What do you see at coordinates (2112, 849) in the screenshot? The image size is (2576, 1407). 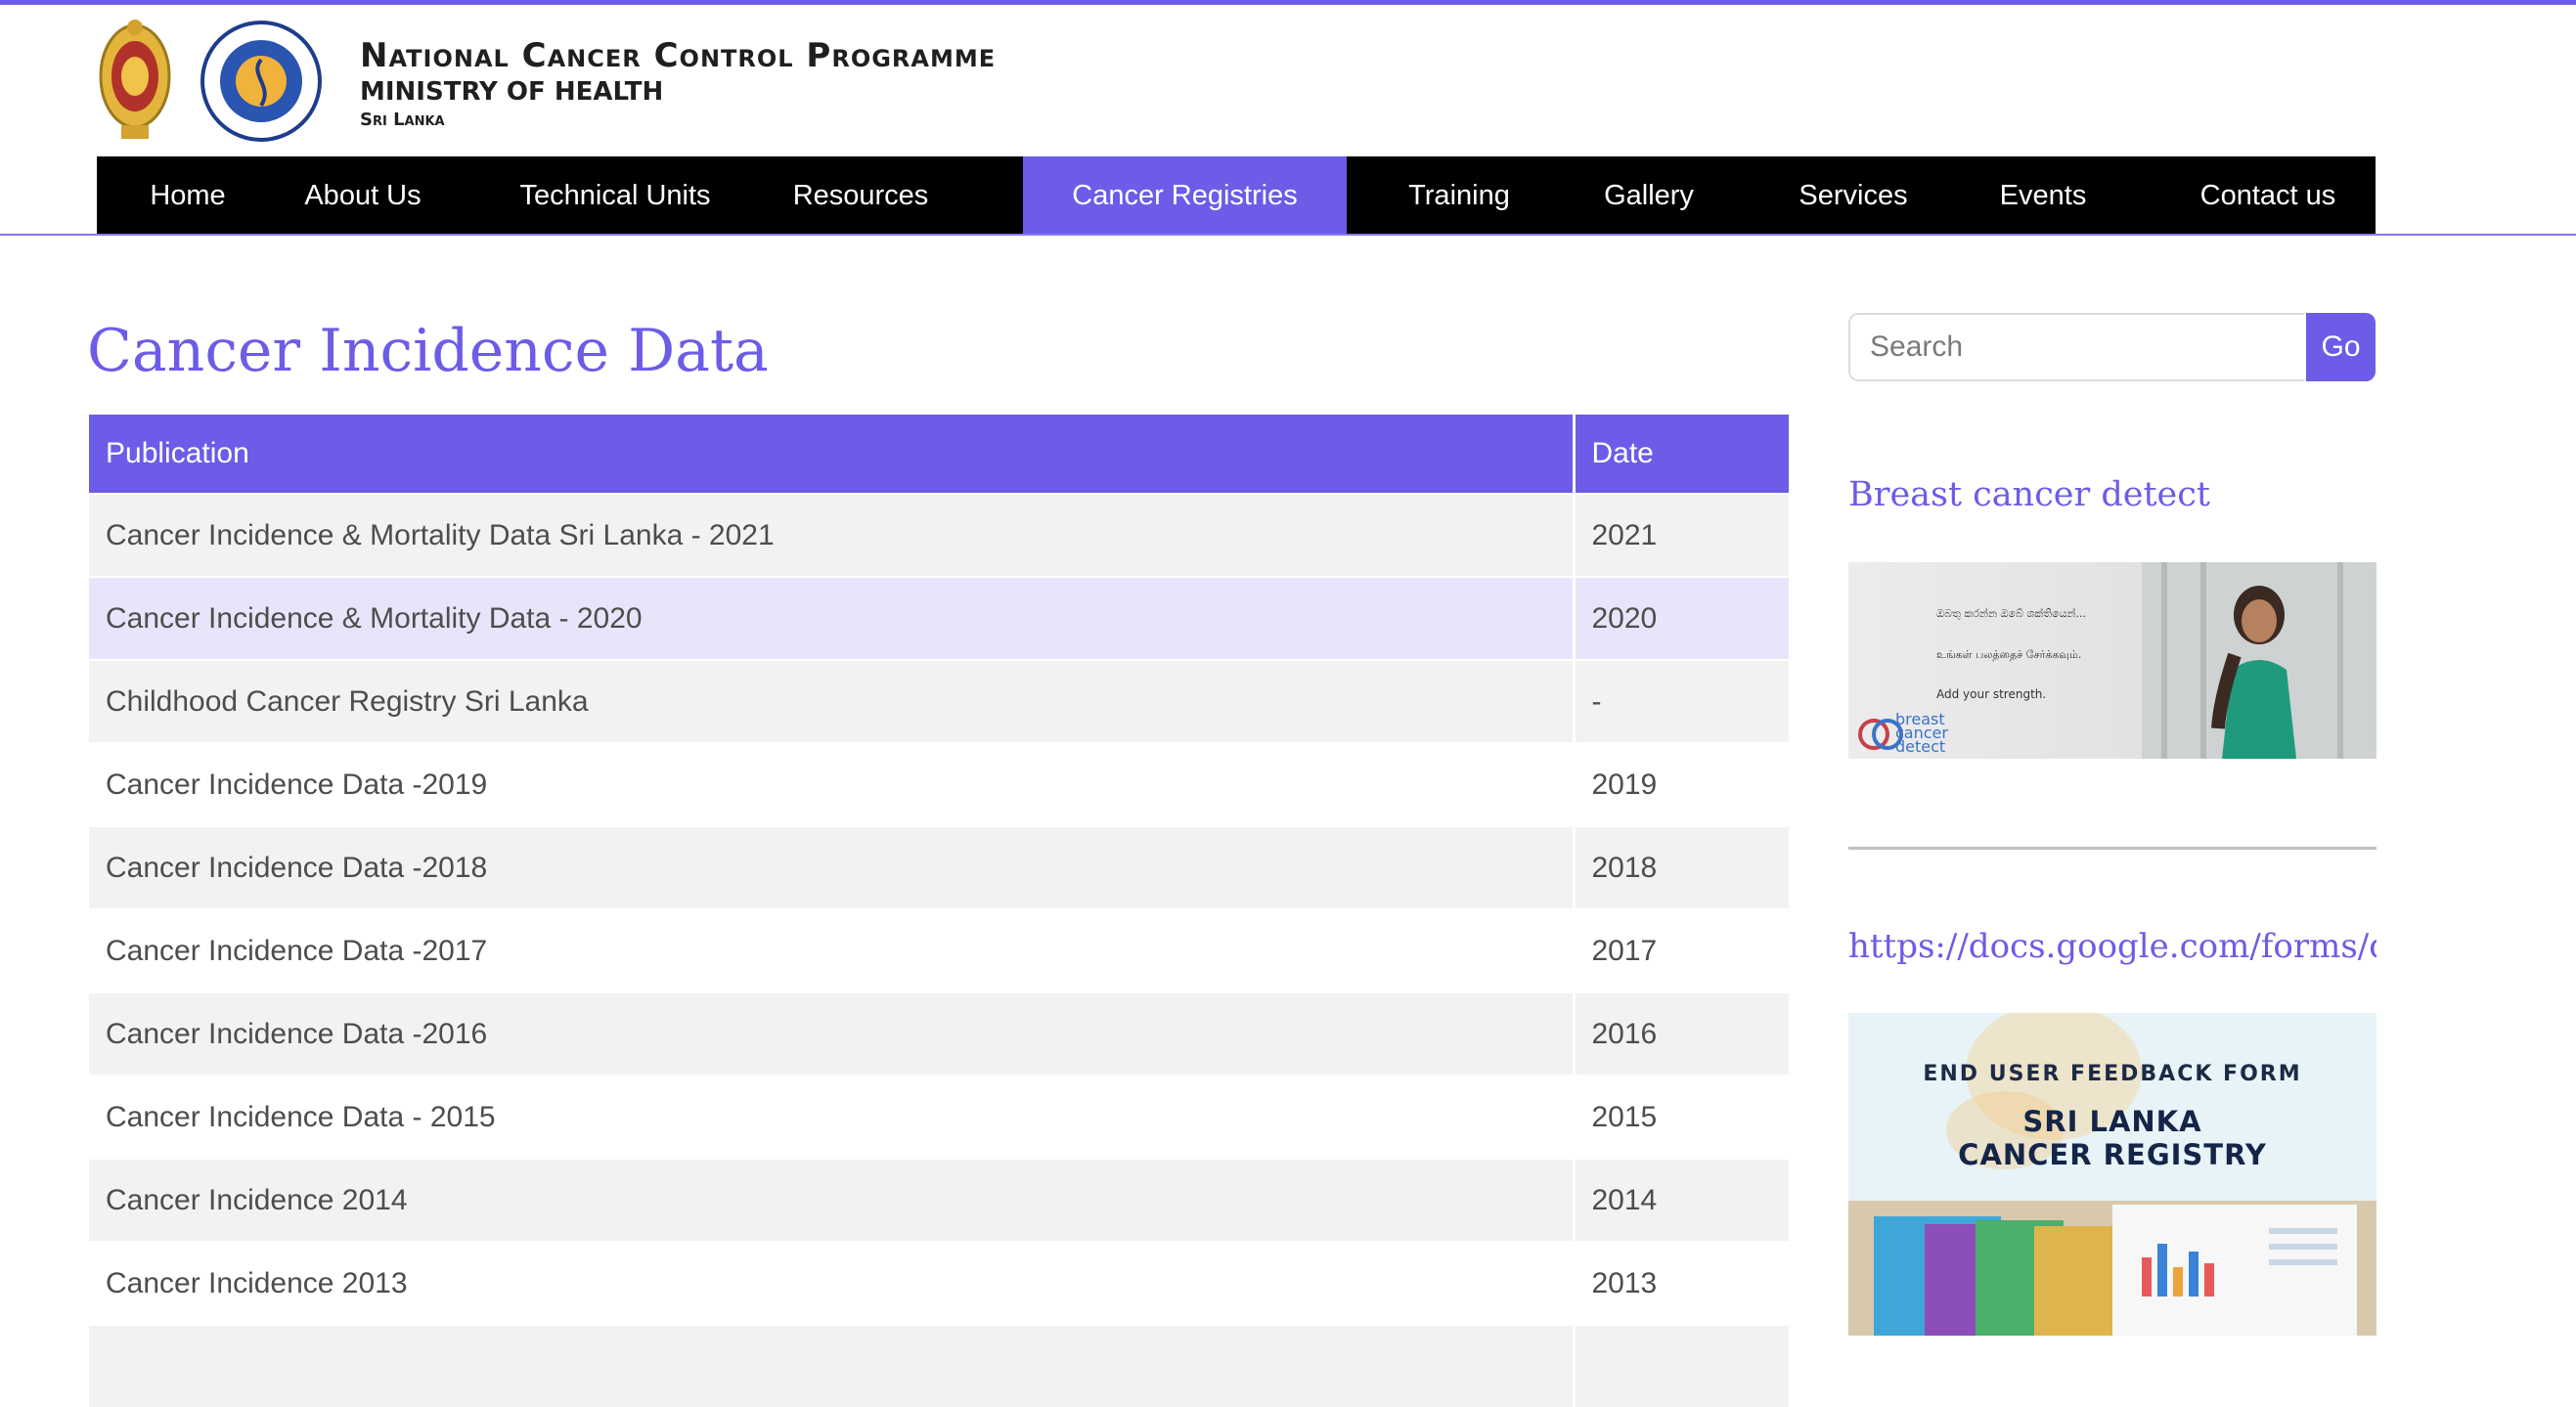 I see `sidebar-divider` at bounding box center [2112, 849].